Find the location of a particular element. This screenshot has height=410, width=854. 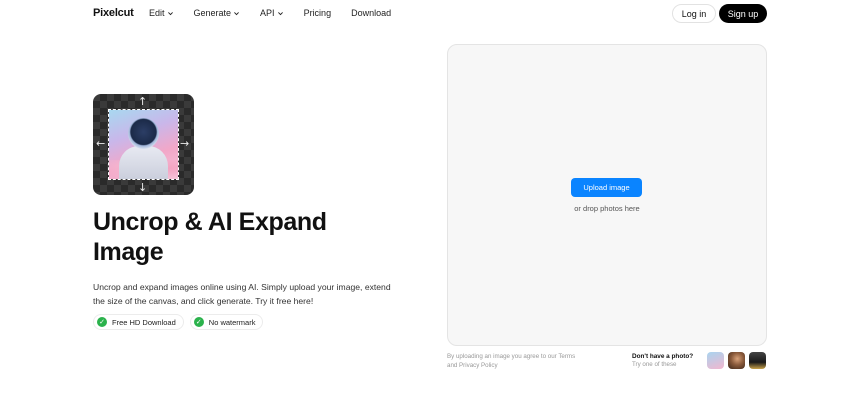

menu-item-label: Download is located at coordinates (371, 13).